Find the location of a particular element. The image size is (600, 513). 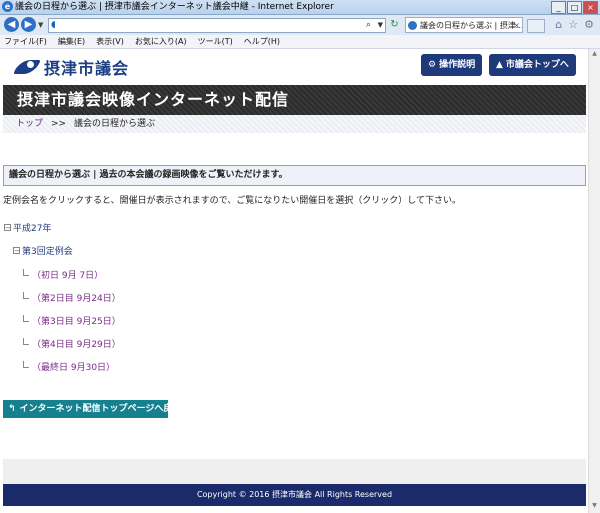

tree-day-label: （最終日 9月30日） is located at coordinates (74, 368).